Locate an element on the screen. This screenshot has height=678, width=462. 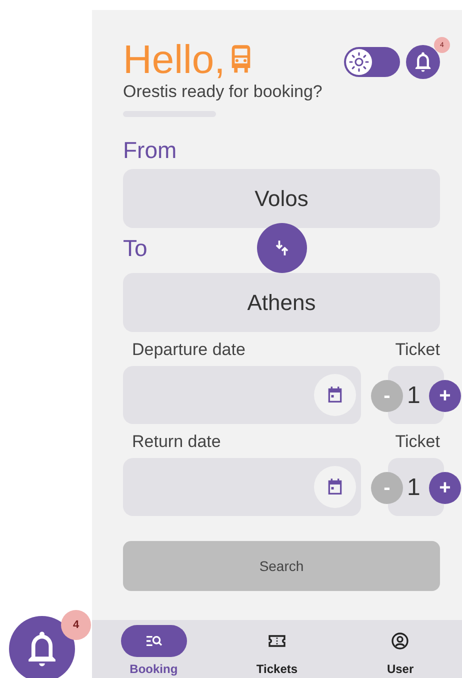
subtitle-text: Orestis ready for booking? is located at coordinates (223, 92).